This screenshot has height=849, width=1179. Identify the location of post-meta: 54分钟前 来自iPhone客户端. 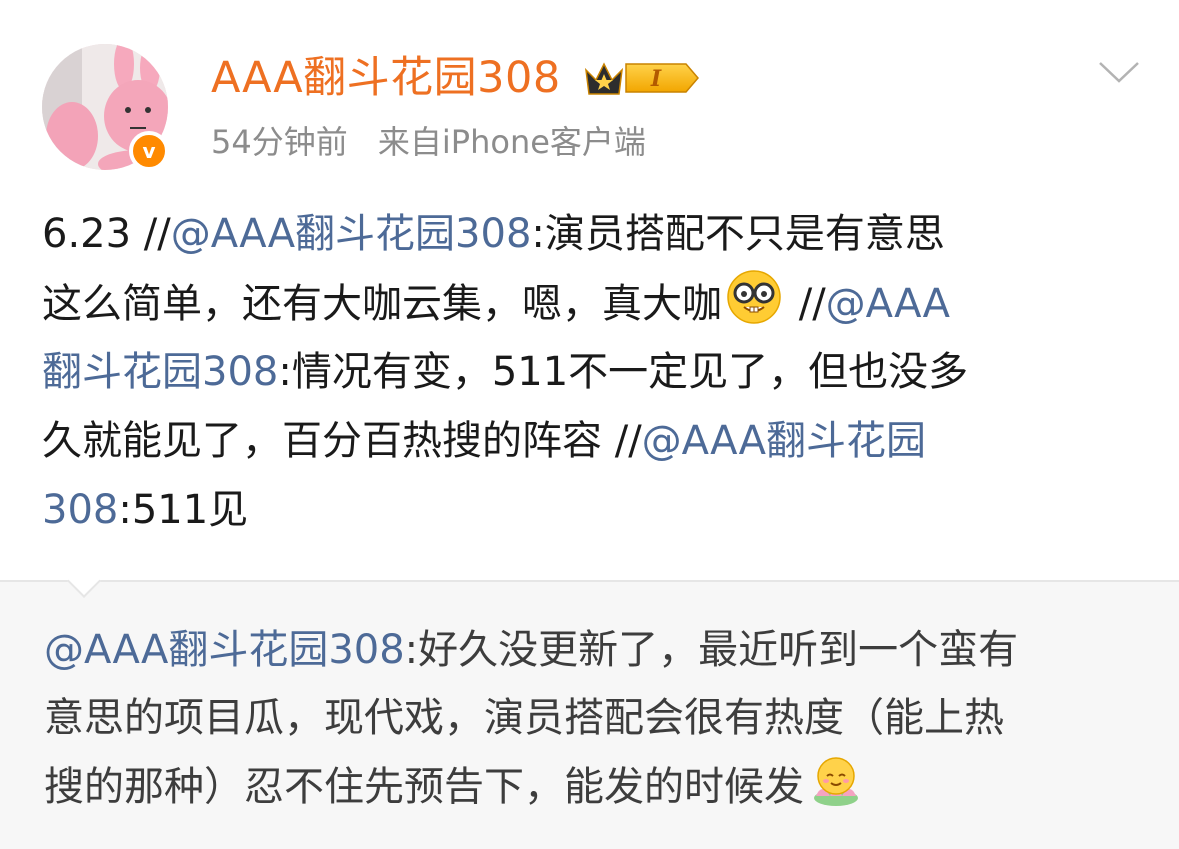
(428, 142).